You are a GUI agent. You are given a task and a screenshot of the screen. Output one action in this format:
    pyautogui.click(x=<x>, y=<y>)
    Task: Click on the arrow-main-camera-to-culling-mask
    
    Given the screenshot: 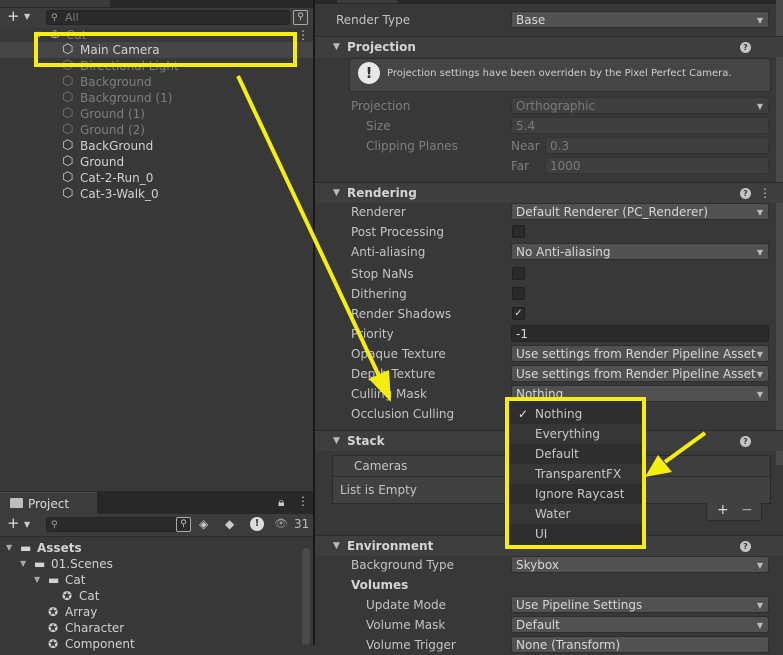 What is the action you would take?
    pyautogui.click(x=313, y=238)
    